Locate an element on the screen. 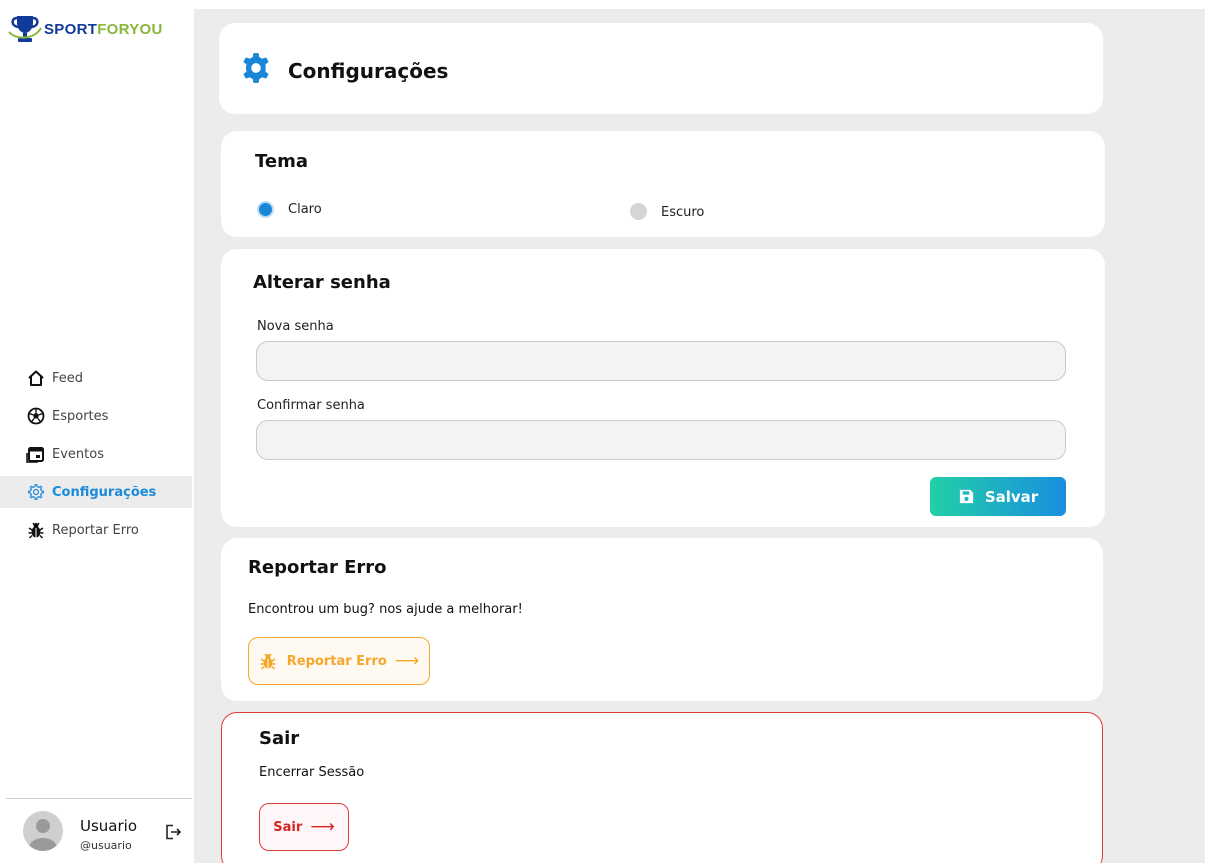 Image resolution: width=1205 pixels, height=863 pixels. sidebar-item-label: Reportar Erro is located at coordinates (95, 530).